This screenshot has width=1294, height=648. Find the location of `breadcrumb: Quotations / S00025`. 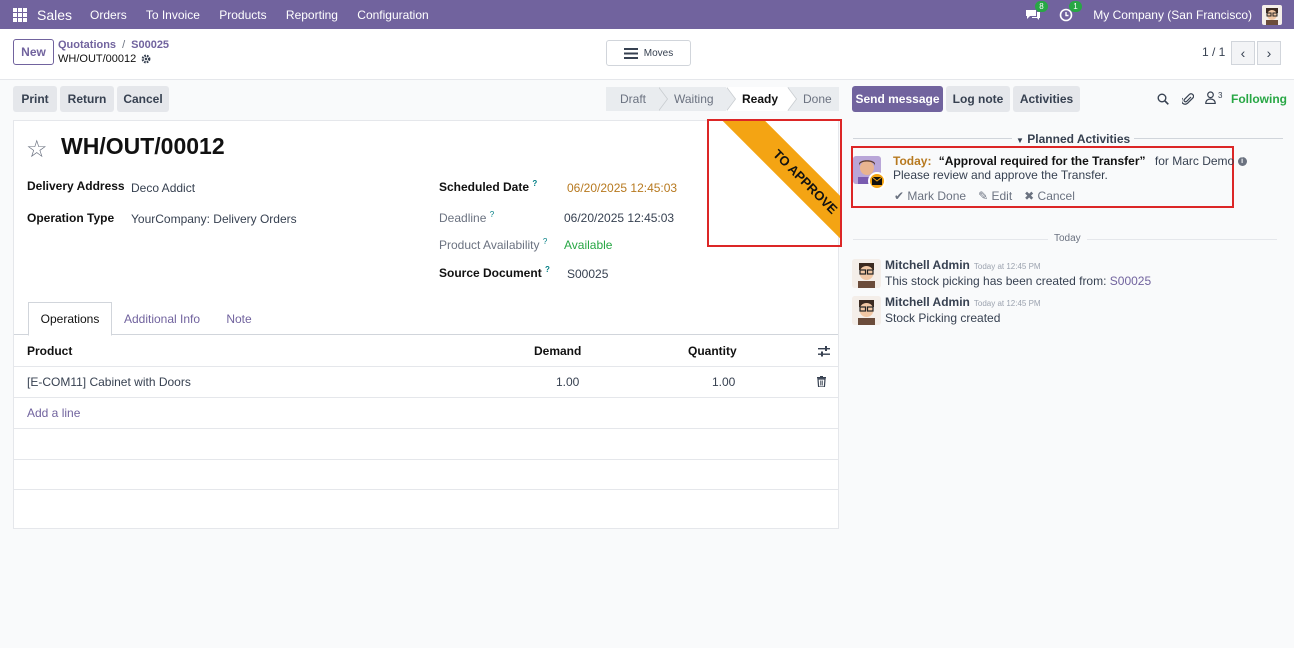

breadcrumb: Quotations / S00025 is located at coordinates (114, 45).